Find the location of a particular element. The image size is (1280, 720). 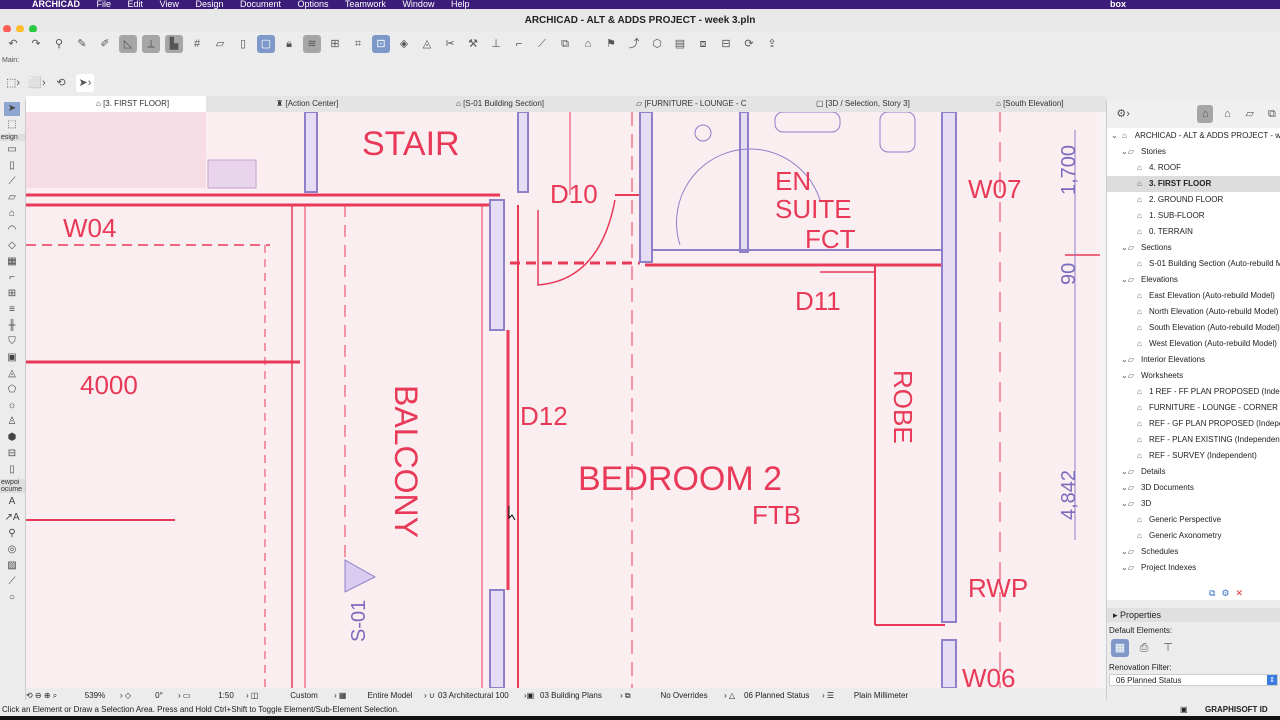

3d-view-icon: ◈ is located at coordinates (404, 44).